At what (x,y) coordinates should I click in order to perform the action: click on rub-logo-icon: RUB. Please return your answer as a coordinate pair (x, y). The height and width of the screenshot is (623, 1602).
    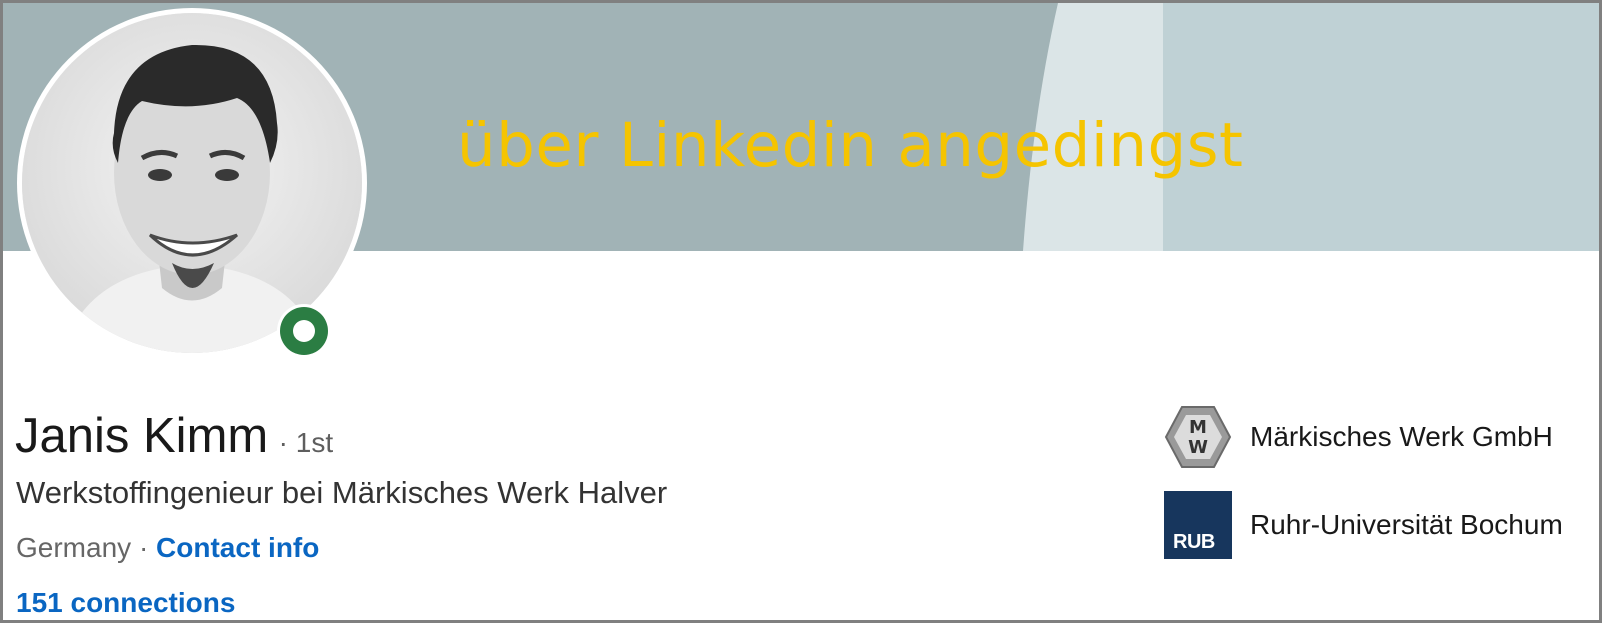
    Looking at the image, I should click on (1198, 525).